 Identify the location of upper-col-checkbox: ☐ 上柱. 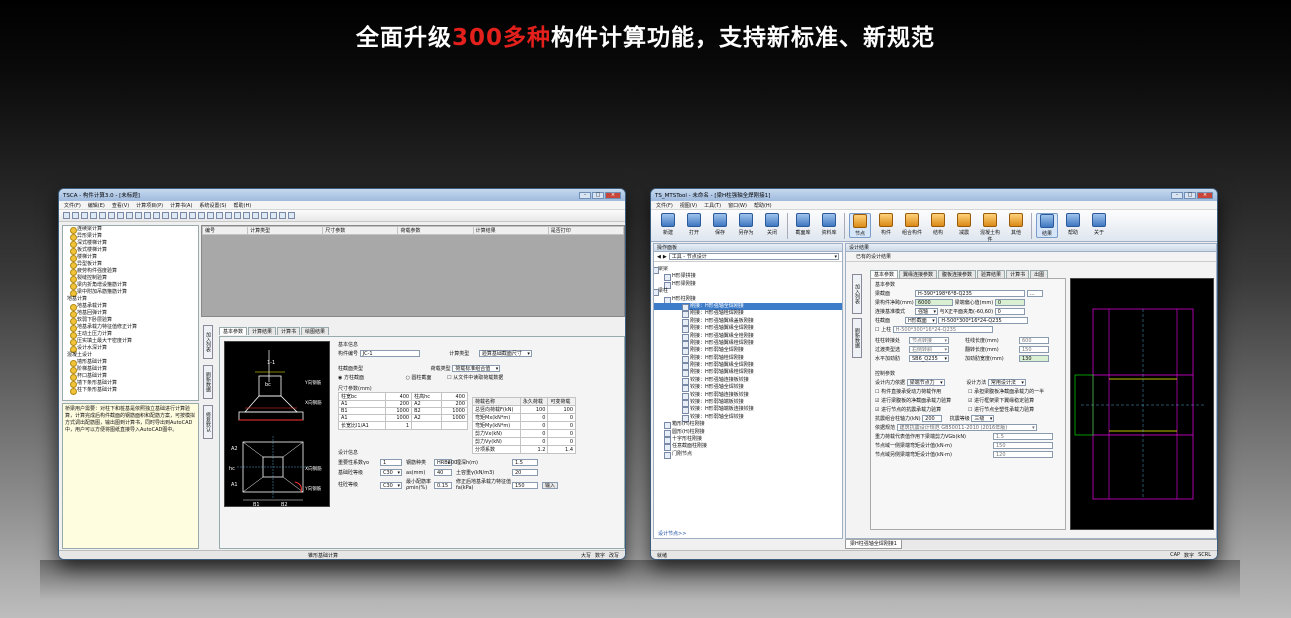
(883, 330).